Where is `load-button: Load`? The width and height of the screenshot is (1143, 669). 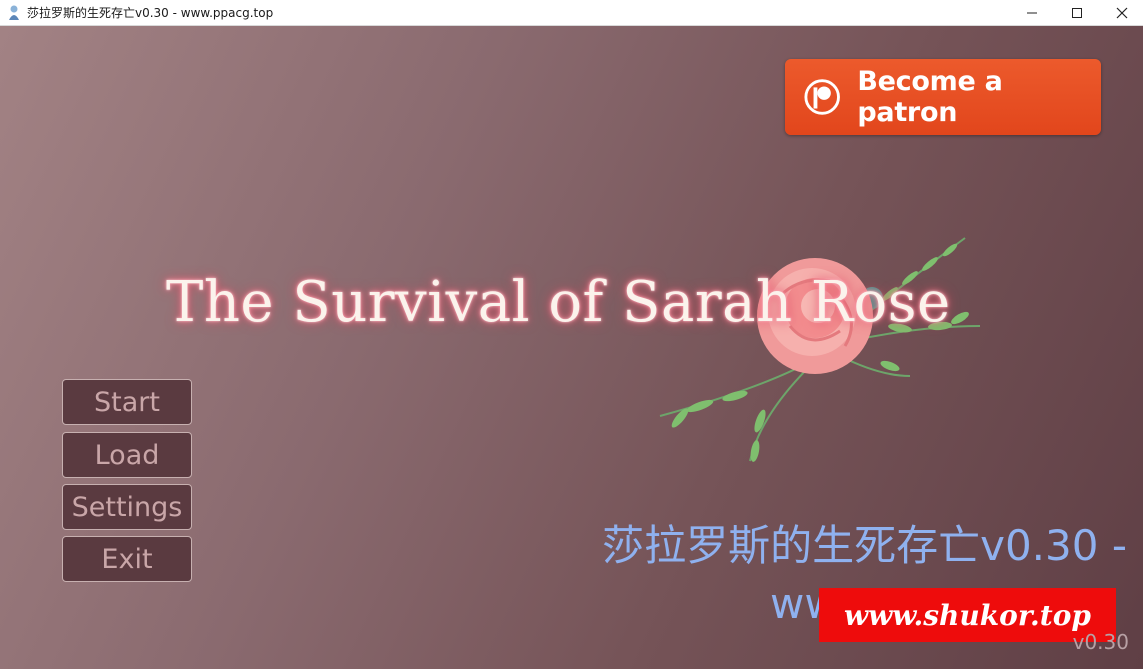 load-button: Load is located at coordinates (127, 455).